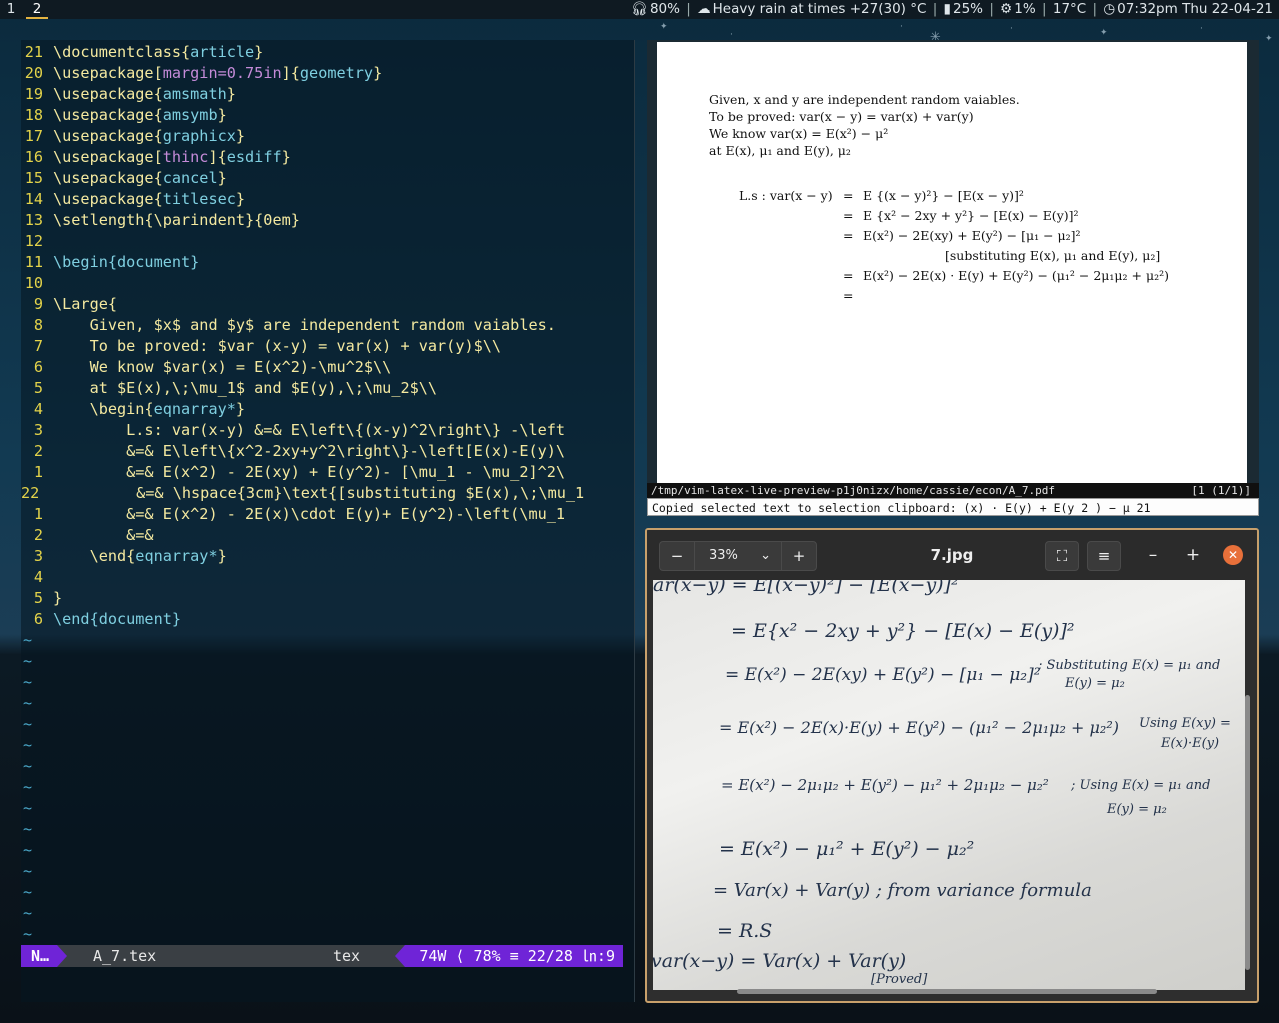  I want to click on editor-line: 9 \Large{, so click(327, 304).